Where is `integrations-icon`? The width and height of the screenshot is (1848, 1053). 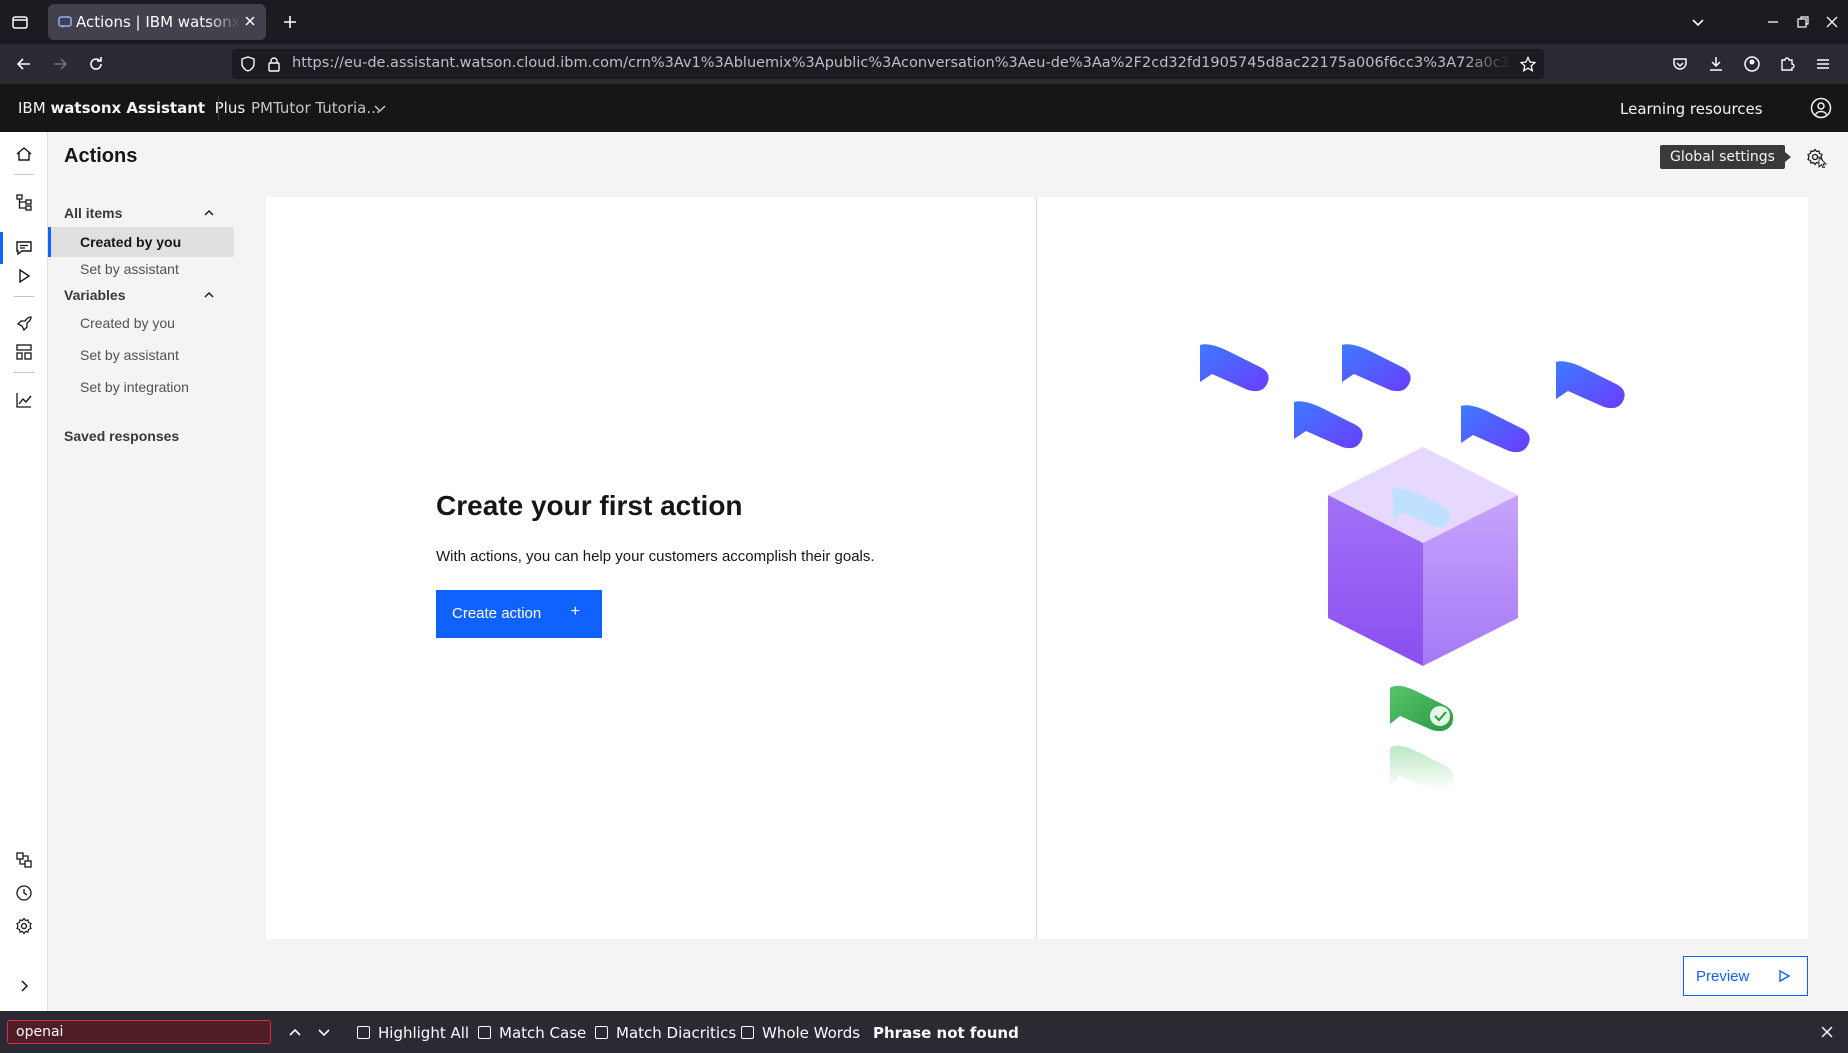 integrations-icon is located at coordinates (24, 860).